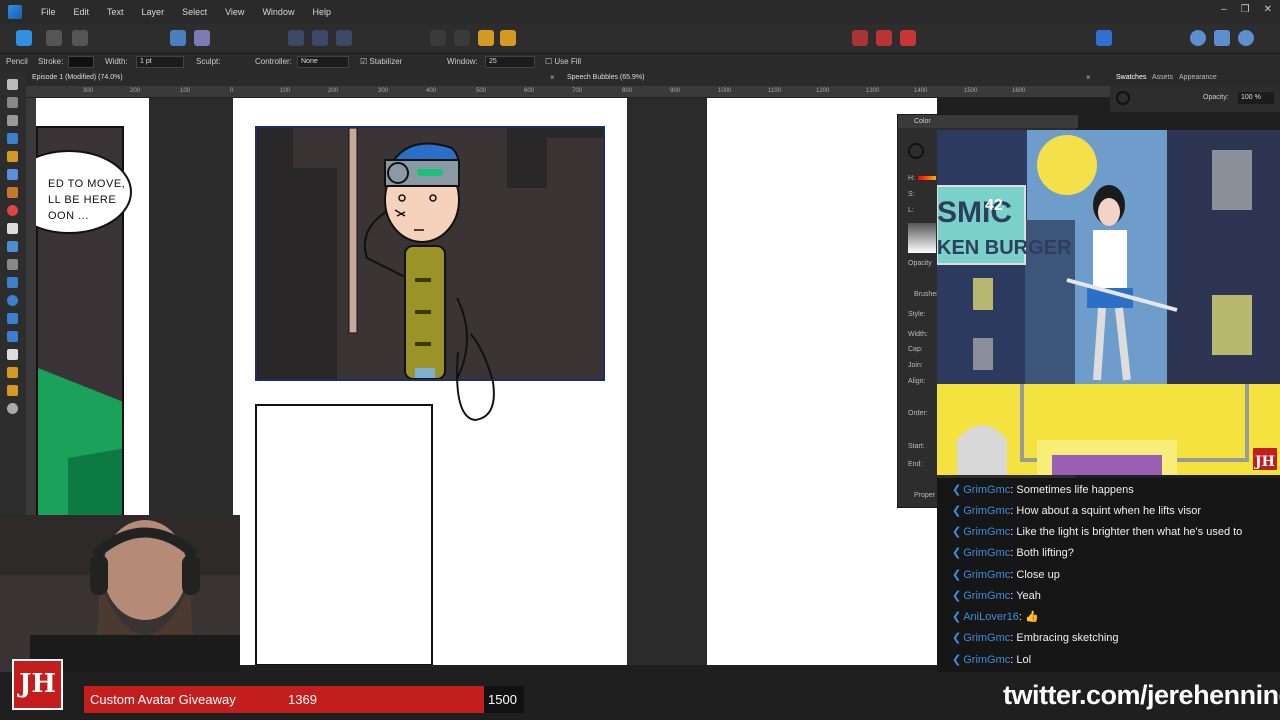 The height and width of the screenshot is (720, 1280). I want to click on align-center-icon, so click(320, 38).